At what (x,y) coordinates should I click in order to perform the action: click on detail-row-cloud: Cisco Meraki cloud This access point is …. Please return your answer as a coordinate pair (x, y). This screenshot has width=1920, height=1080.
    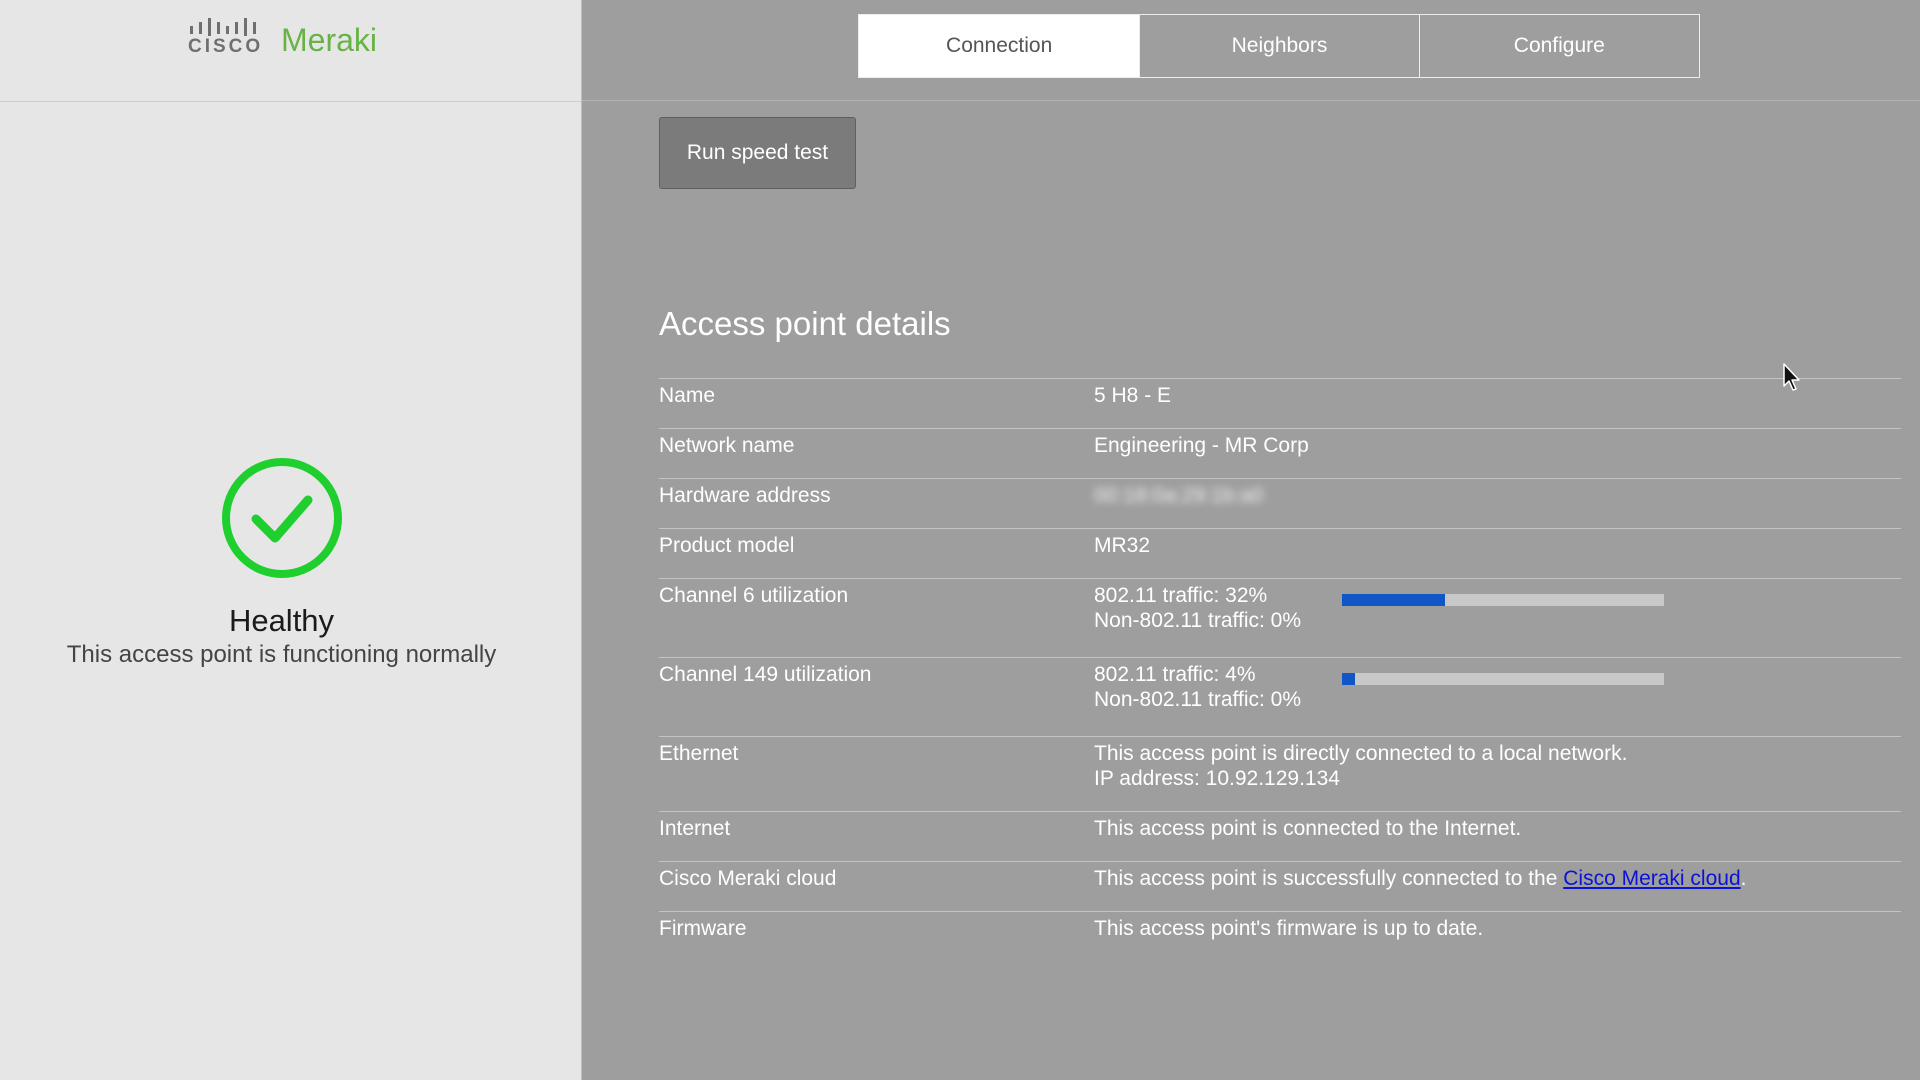
    Looking at the image, I should click on (1280, 886).